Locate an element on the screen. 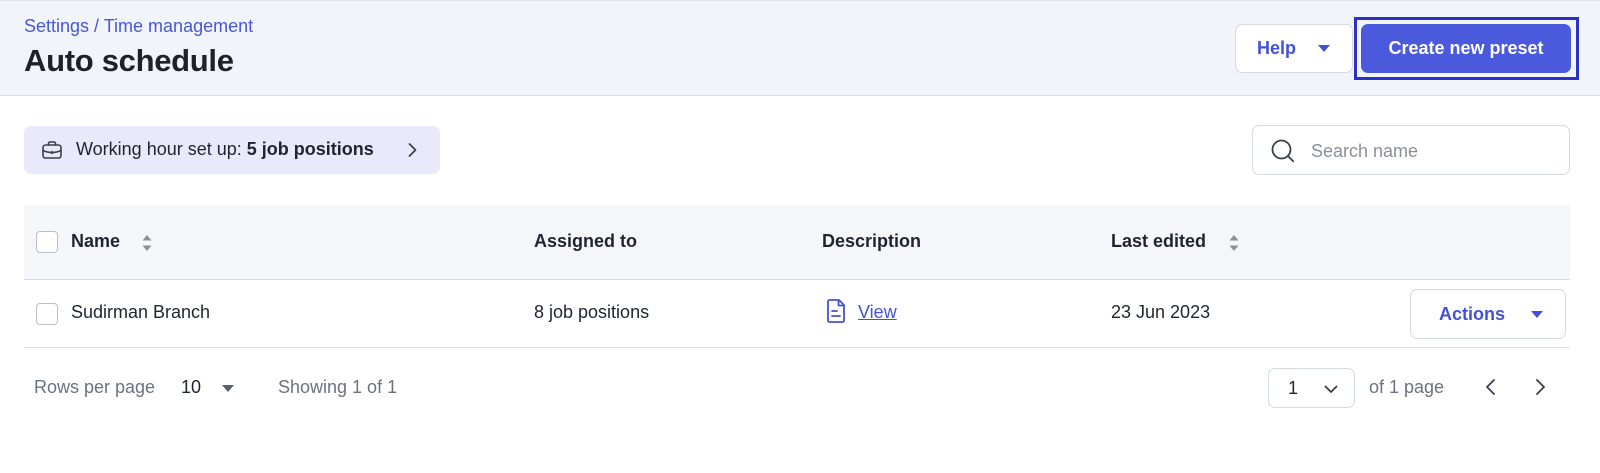 The height and width of the screenshot is (473, 1600). description-view-link: View is located at coordinates (877, 312).